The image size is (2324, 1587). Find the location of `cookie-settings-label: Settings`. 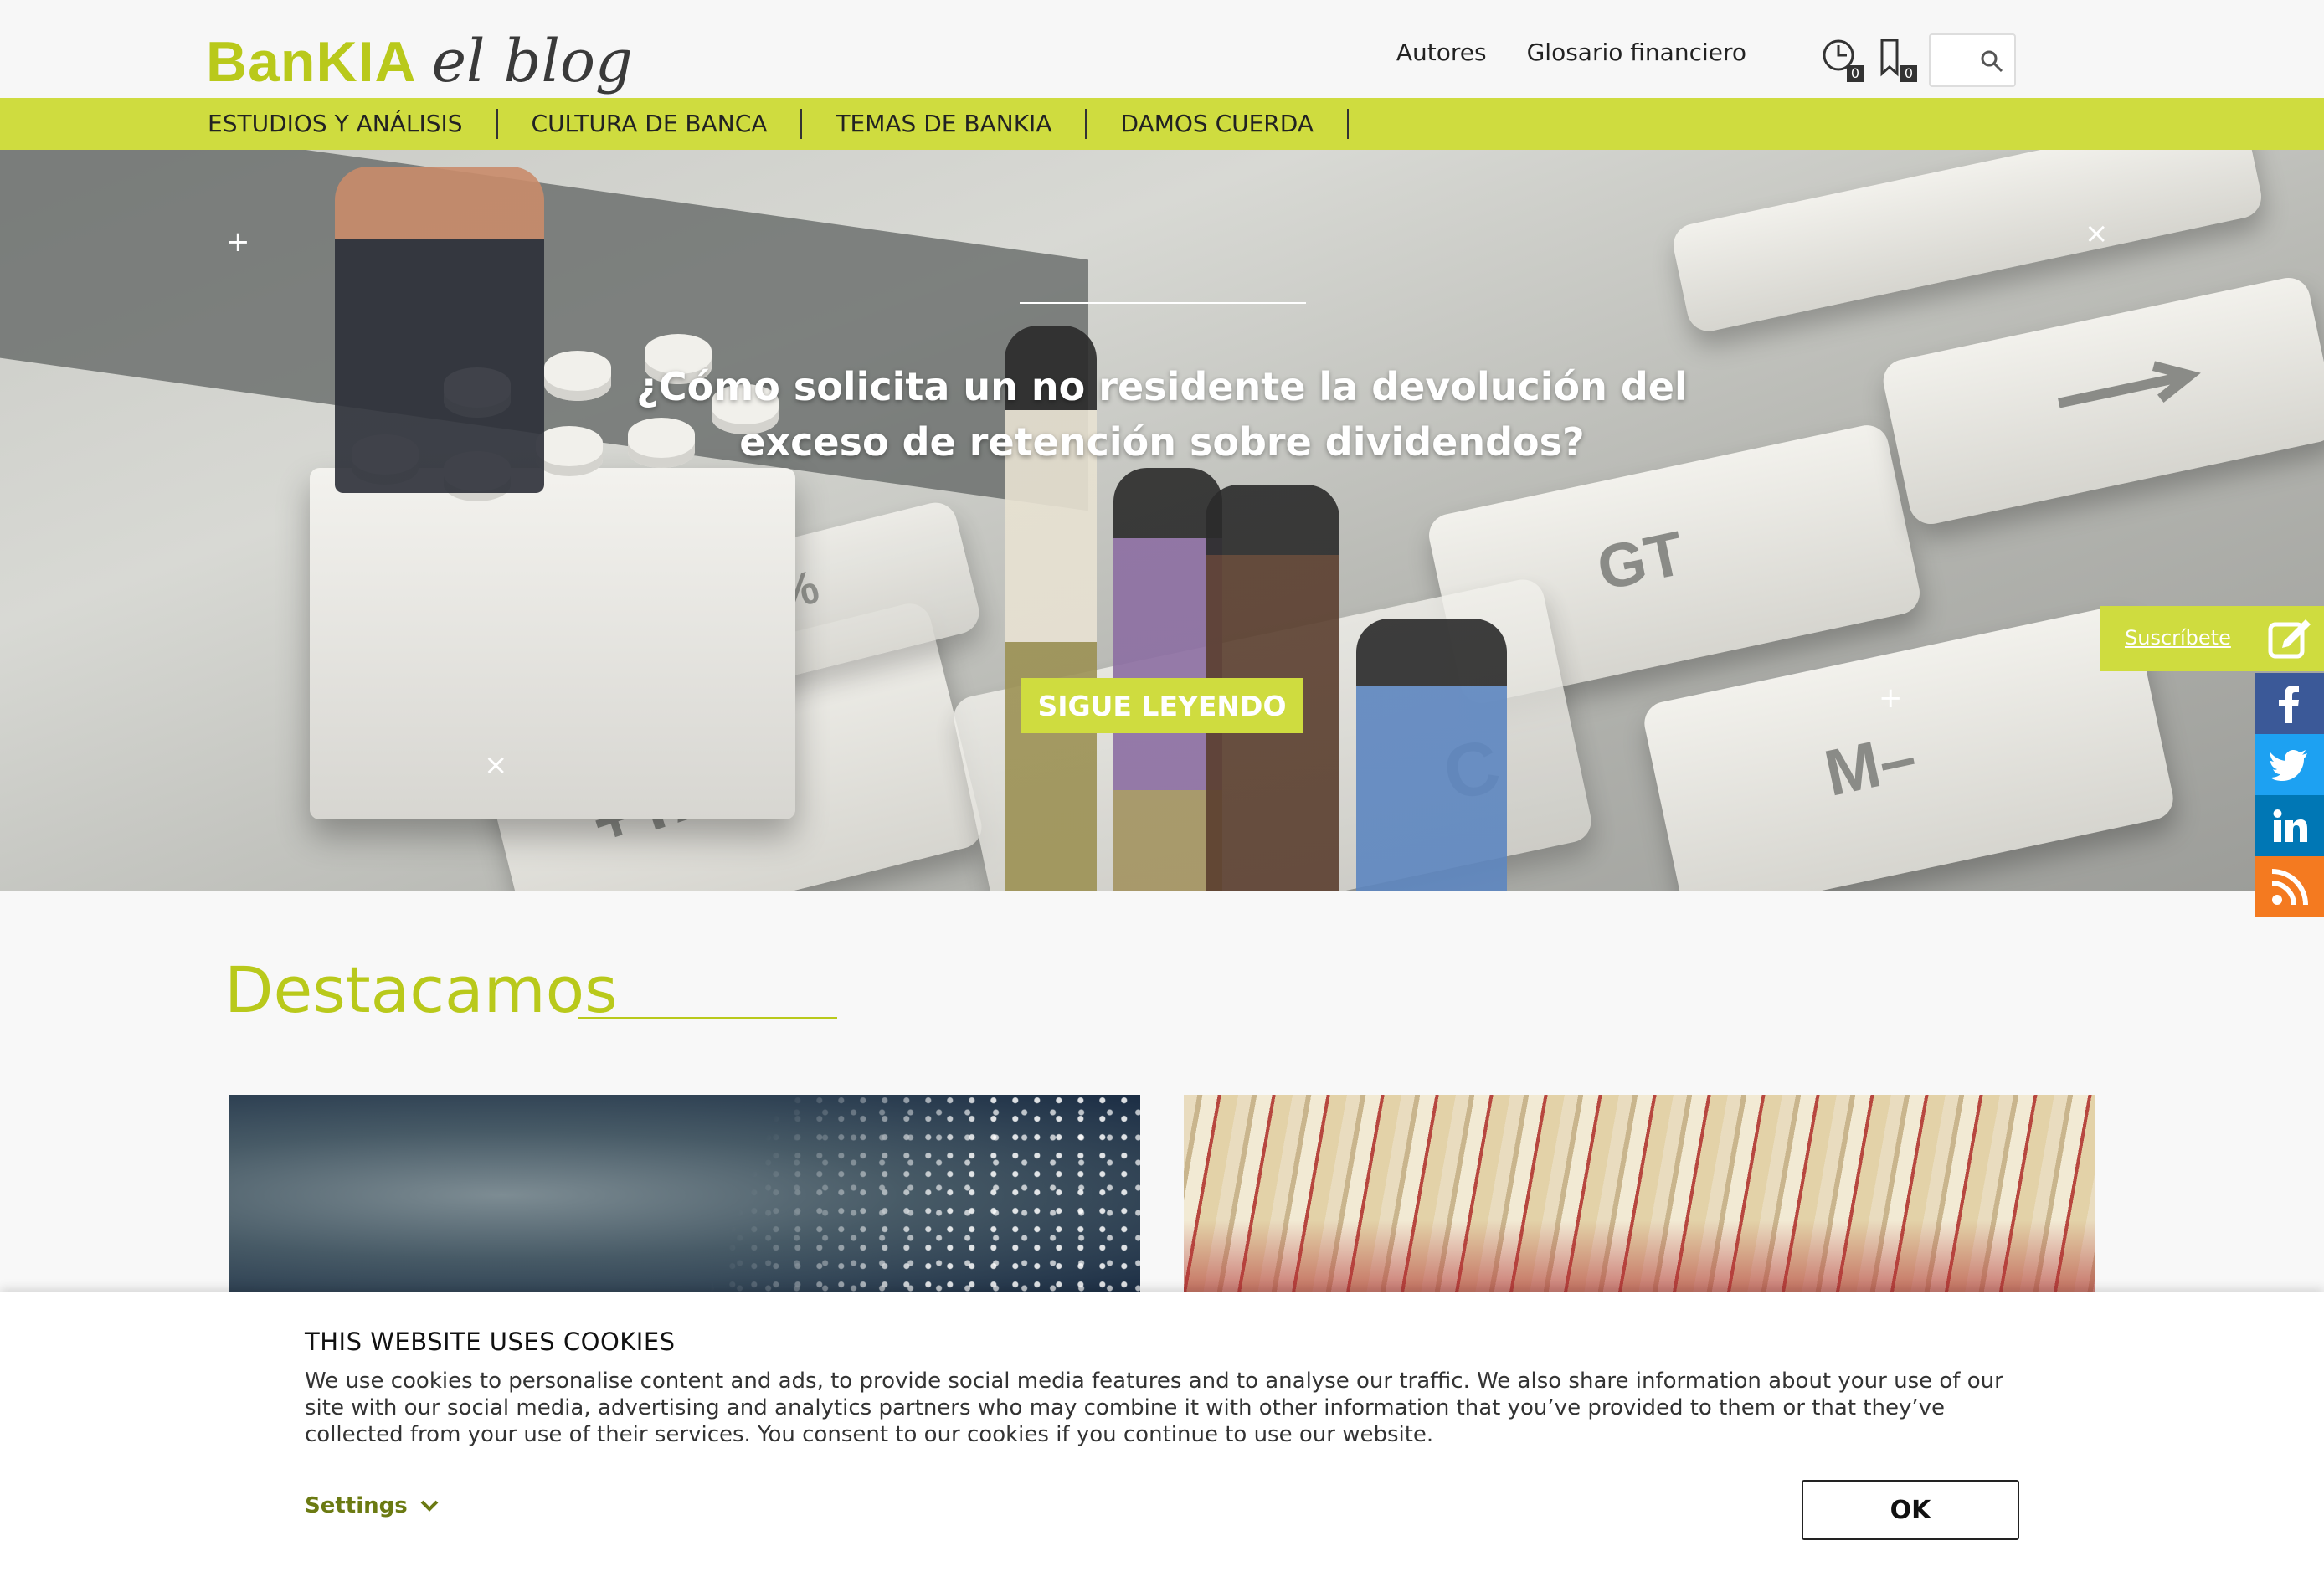

cookie-settings-label: Settings is located at coordinates (356, 1506).